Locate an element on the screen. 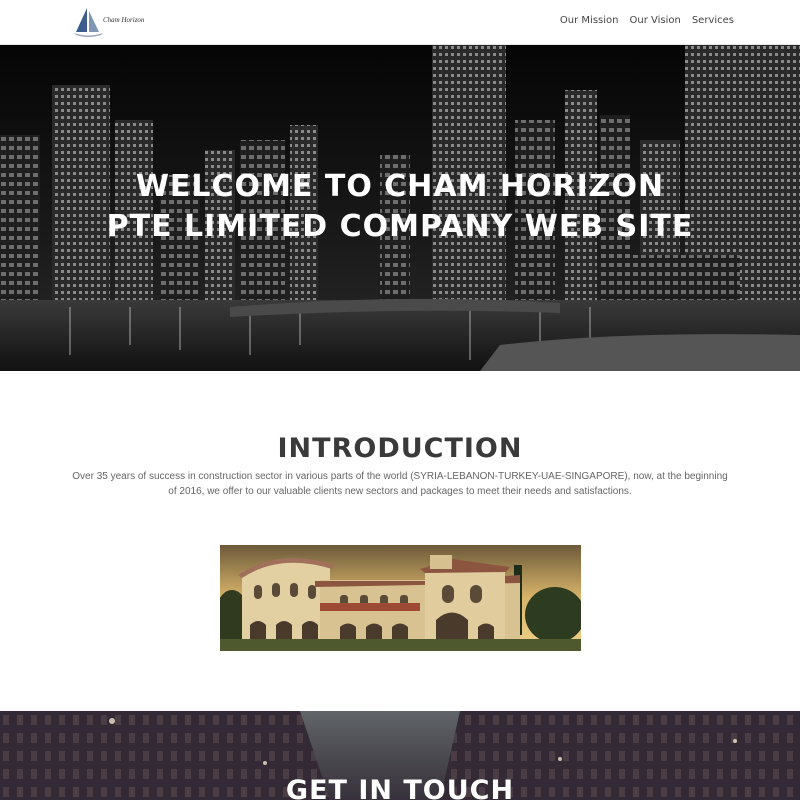 This screenshot has width=800, height=800. introduction-heading: INTRODUCTION is located at coordinates (400, 448).